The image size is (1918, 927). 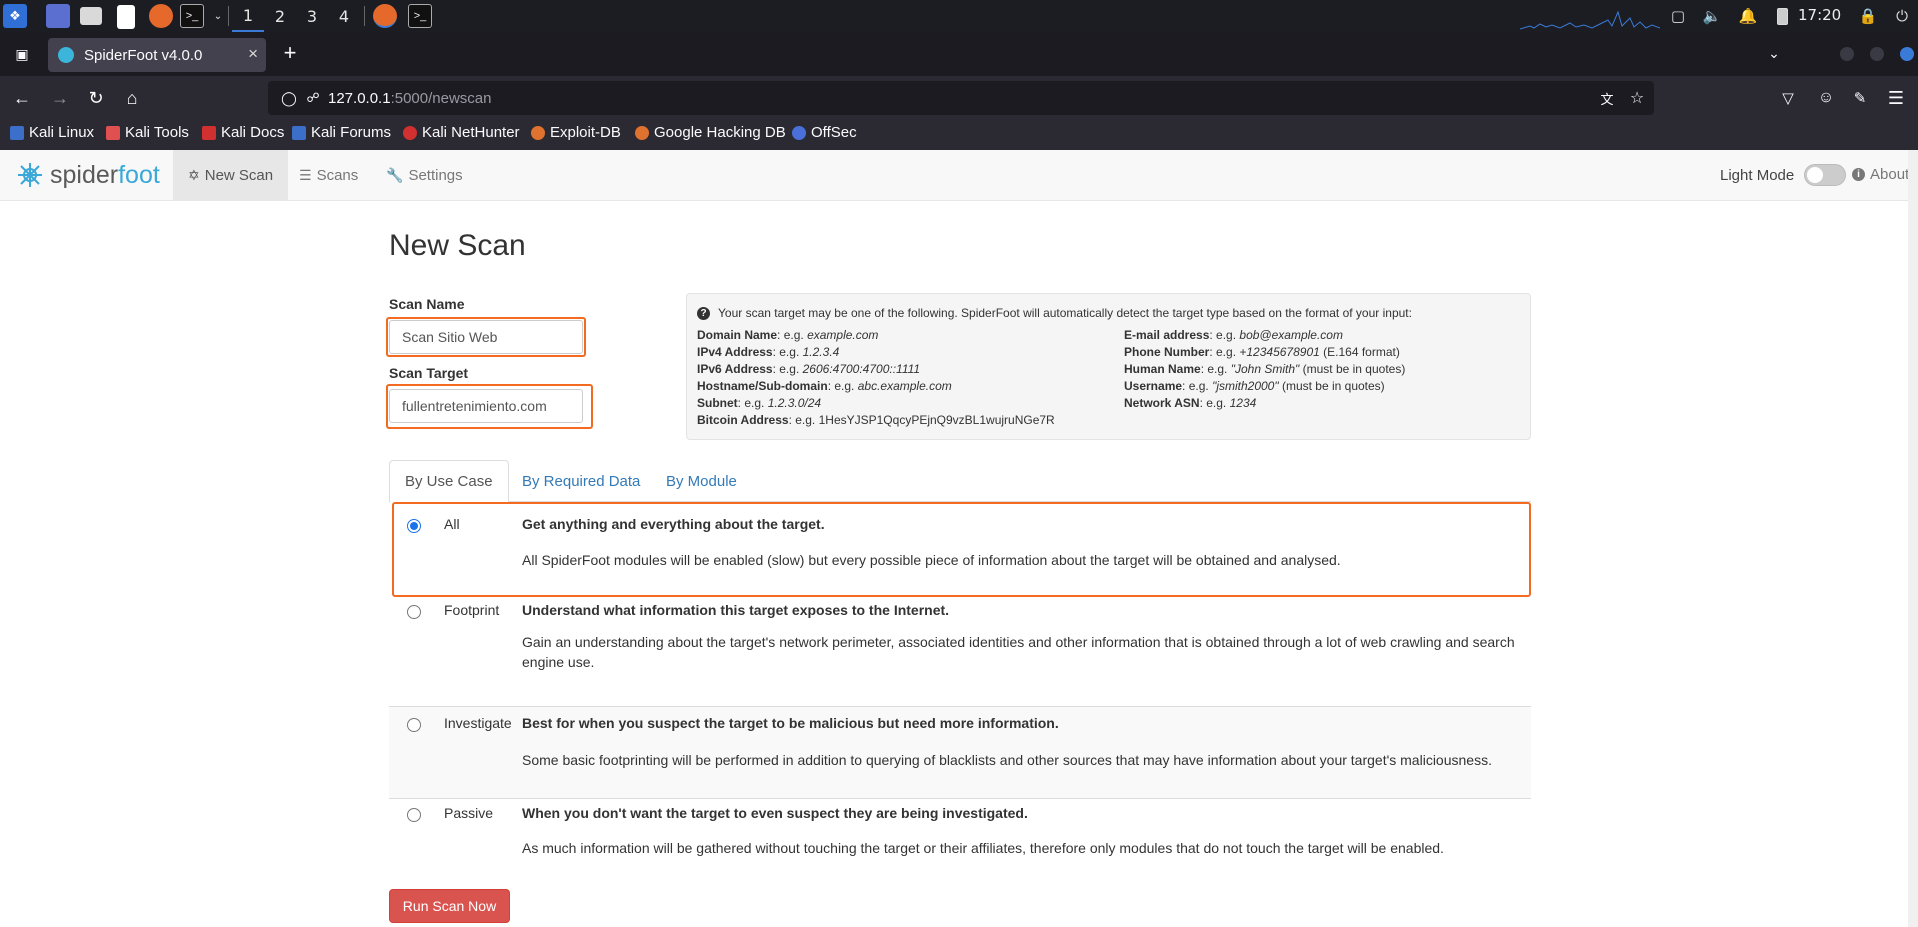 What do you see at coordinates (395, 174) in the screenshot?
I see `wrench-icon: 🔧` at bounding box center [395, 174].